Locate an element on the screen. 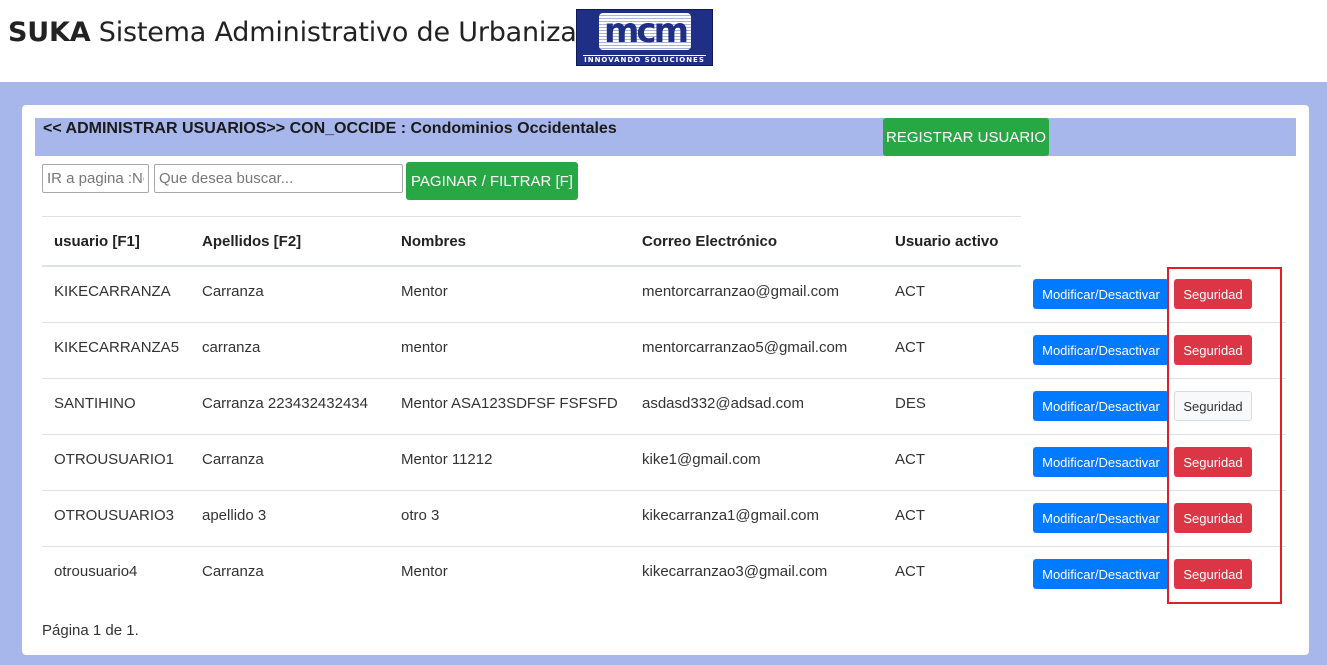 This screenshot has height=665, width=1327. cell-usuario: otrousuario4 is located at coordinates (96, 571).